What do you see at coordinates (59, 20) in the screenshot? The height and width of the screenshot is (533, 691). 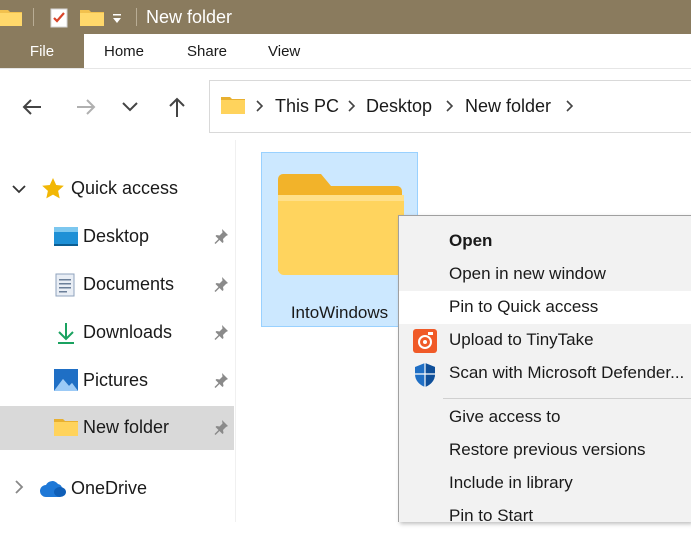 I see `properties-icon` at bounding box center [59, 20].